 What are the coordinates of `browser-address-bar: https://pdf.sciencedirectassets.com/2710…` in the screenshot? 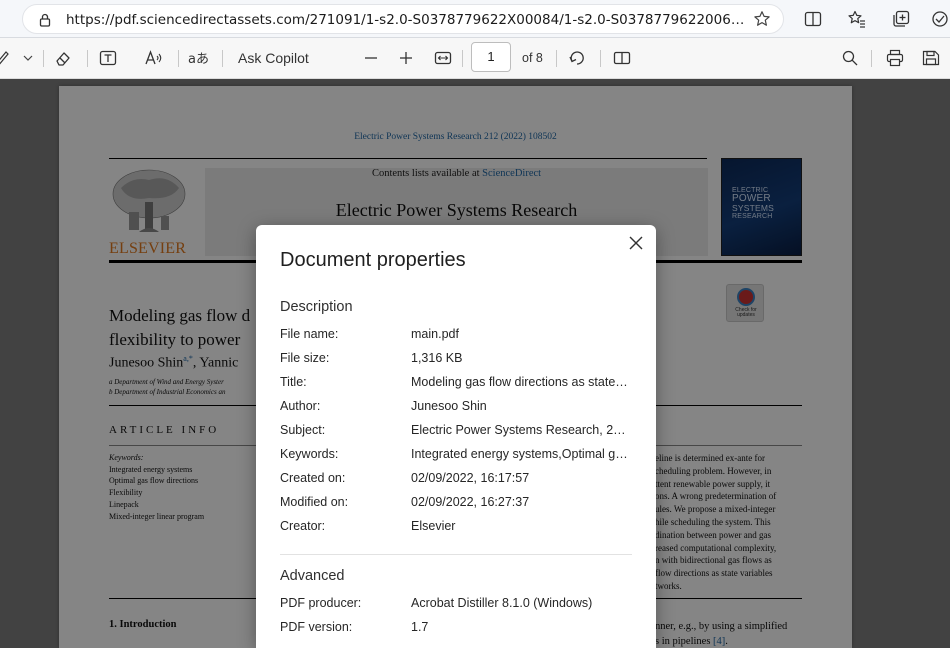 It's located at (475, 19).